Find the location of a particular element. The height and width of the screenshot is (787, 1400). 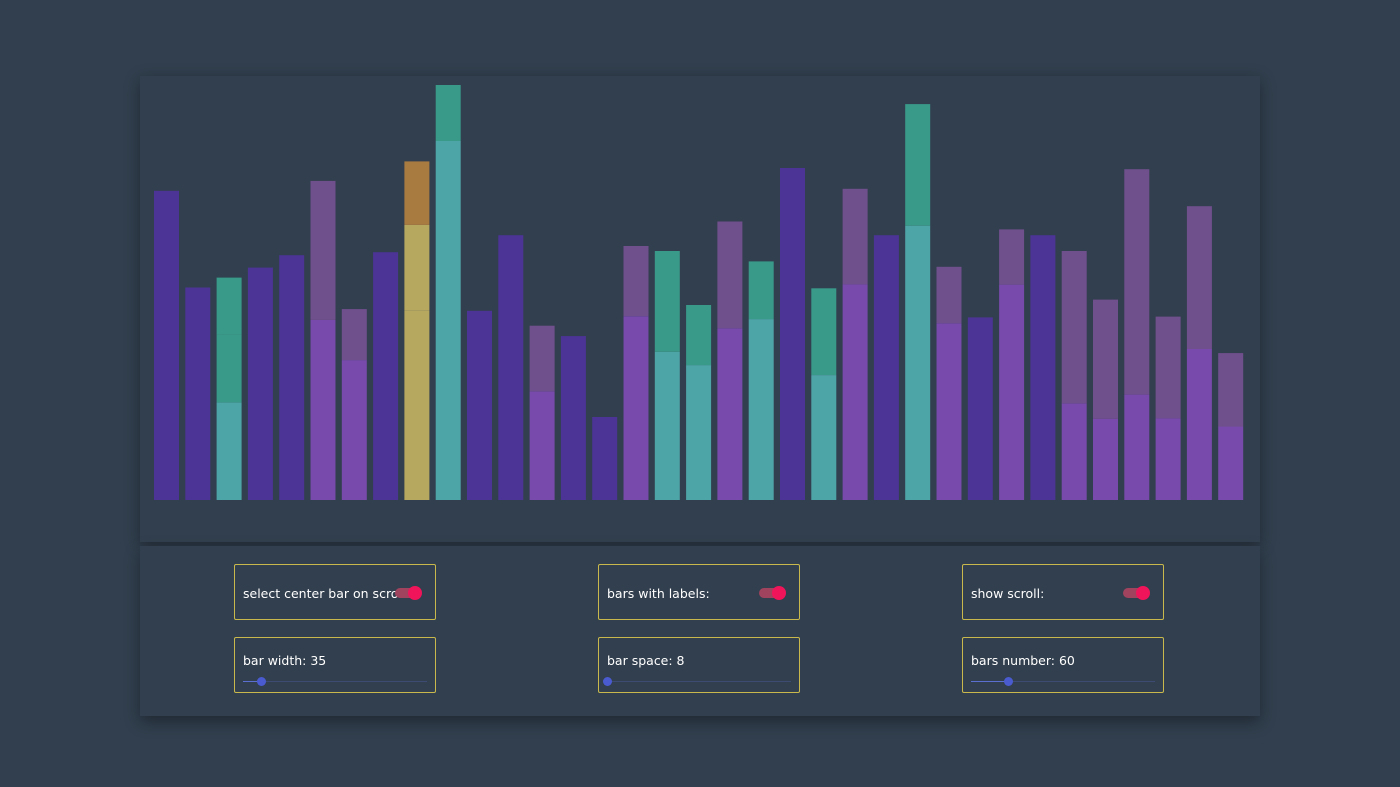

select-center-toggle is located at coordinates (408, 593).